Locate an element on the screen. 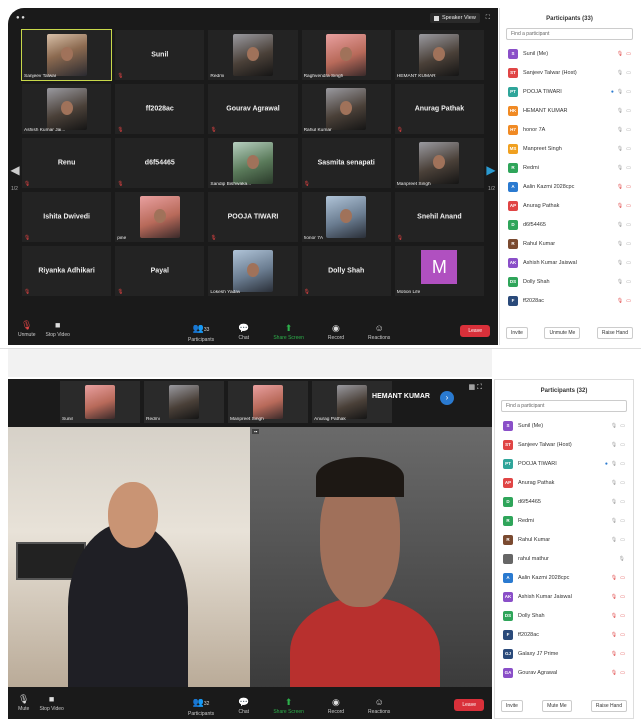  unmute-me-button: Unmute Me is located at coordinates (562, 333).